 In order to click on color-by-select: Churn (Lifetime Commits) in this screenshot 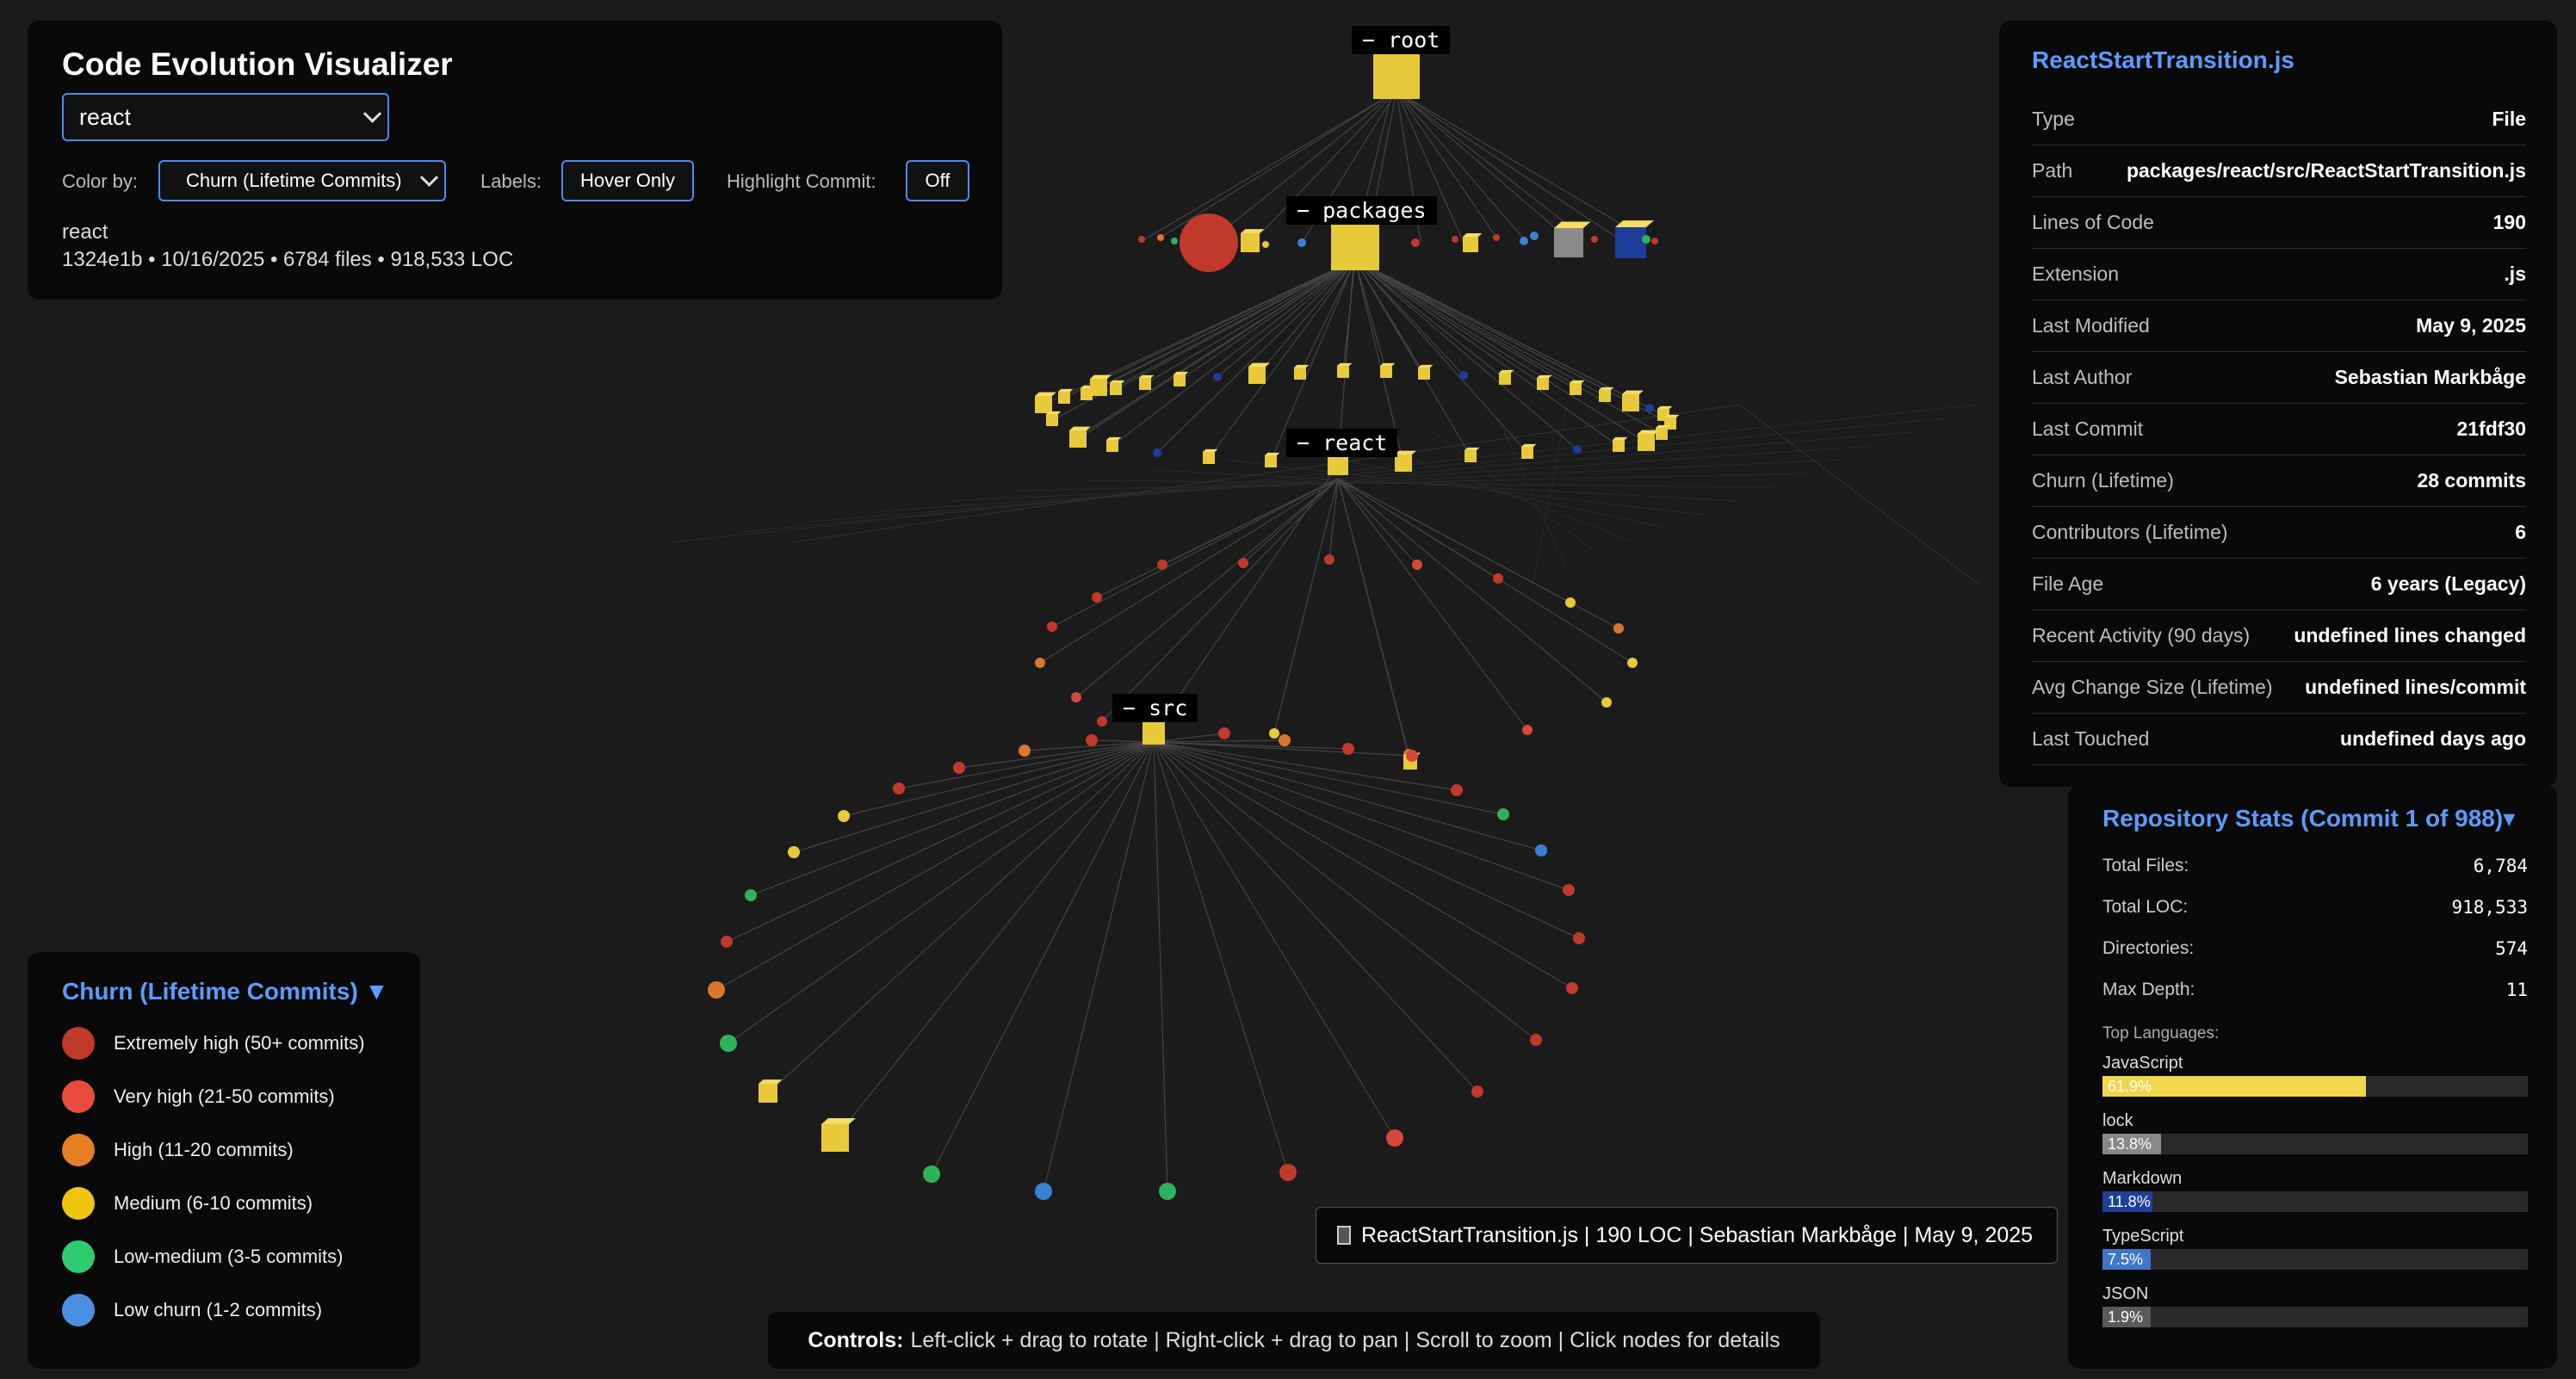, I will do `click(302, 180)`.